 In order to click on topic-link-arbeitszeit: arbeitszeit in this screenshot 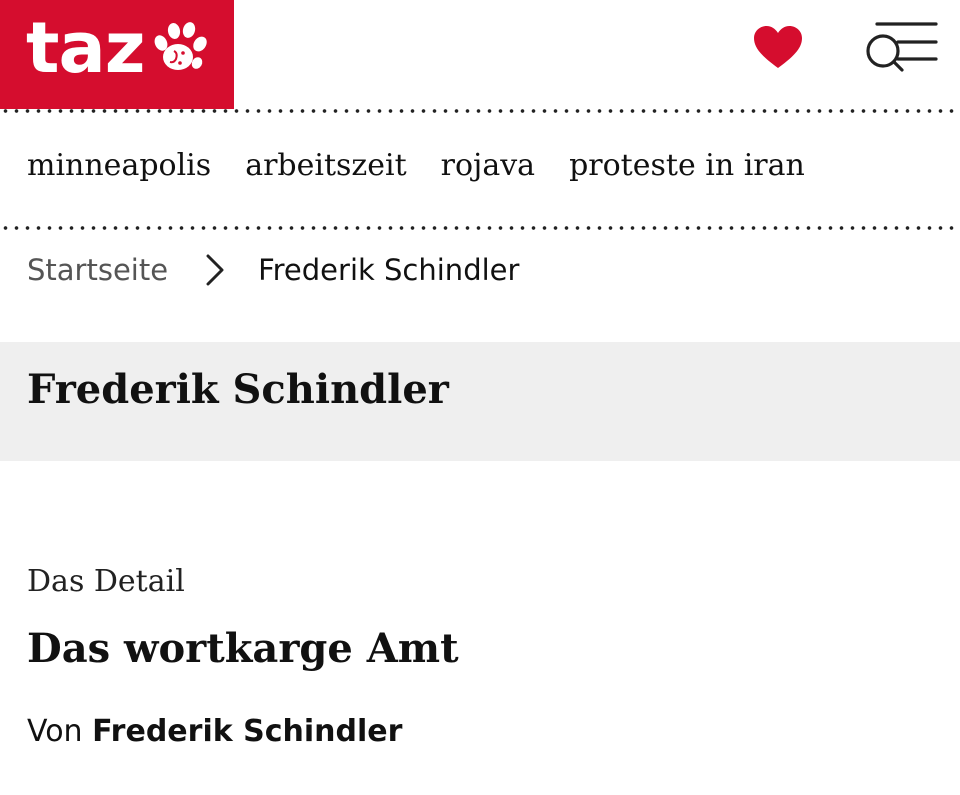, I will do `click(325, 168)`.